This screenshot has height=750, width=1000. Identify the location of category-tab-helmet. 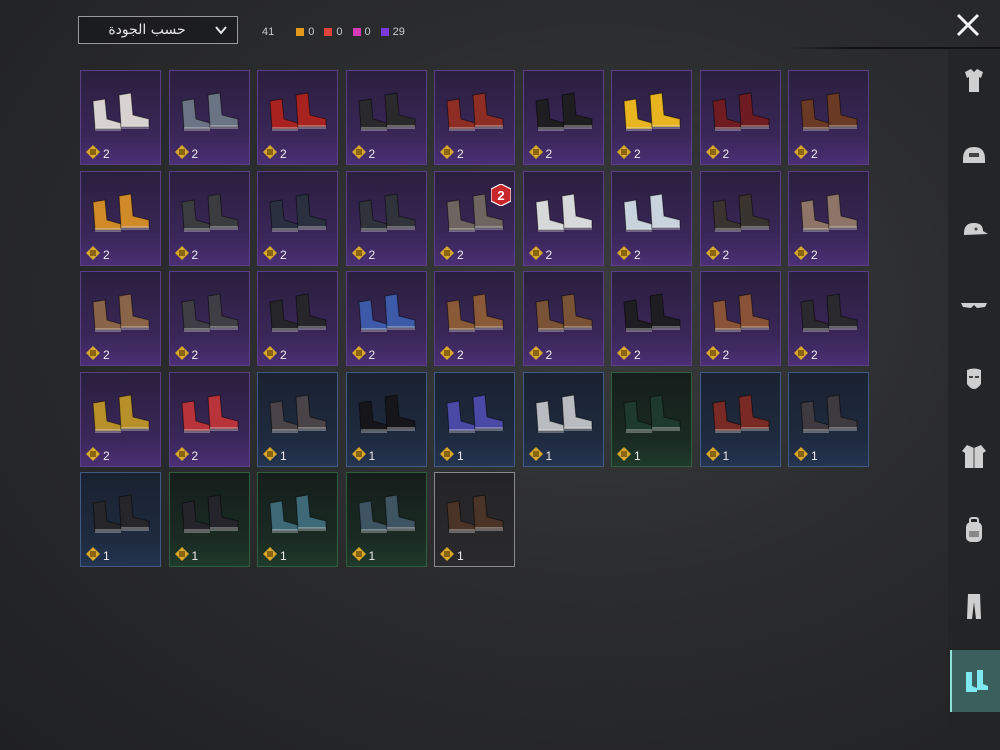
(974, 156).